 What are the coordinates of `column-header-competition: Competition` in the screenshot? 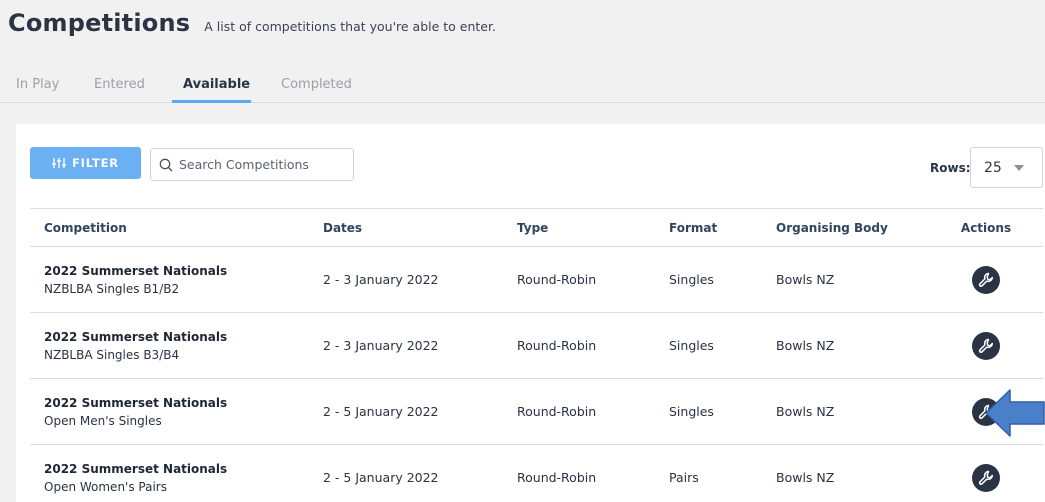 It's located at (169, 227).